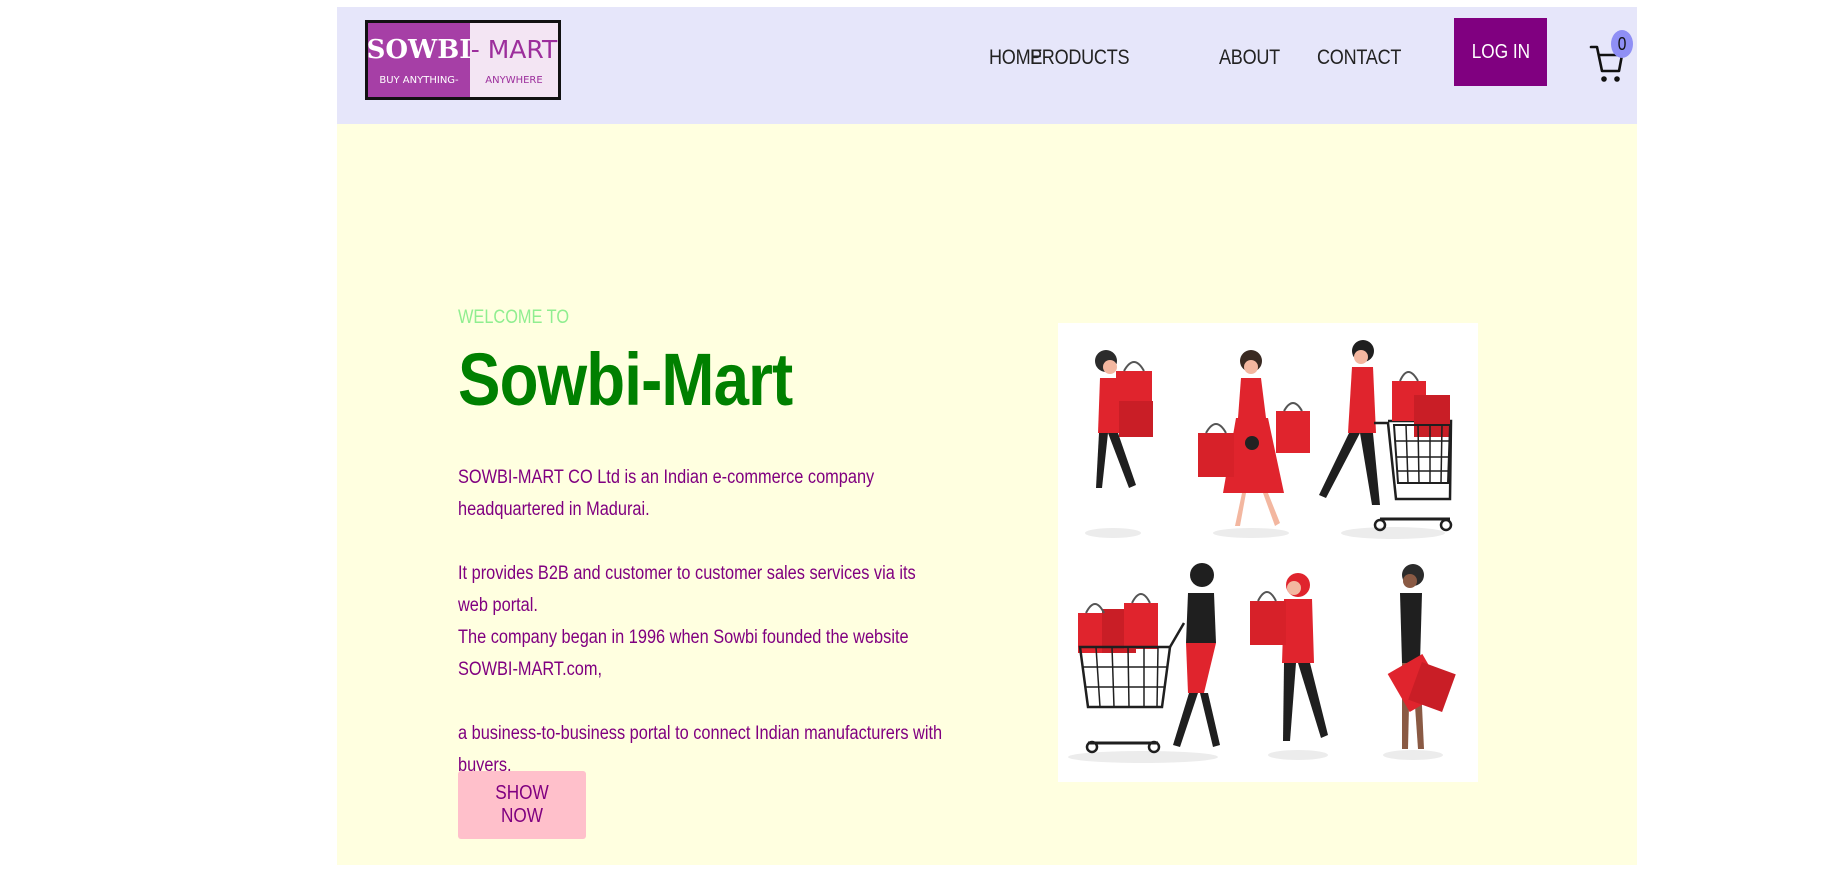 The width and height of the screenshot is (1829, 878). I want to click on nav-link-contact: CONTACT, so click(1359, 58).